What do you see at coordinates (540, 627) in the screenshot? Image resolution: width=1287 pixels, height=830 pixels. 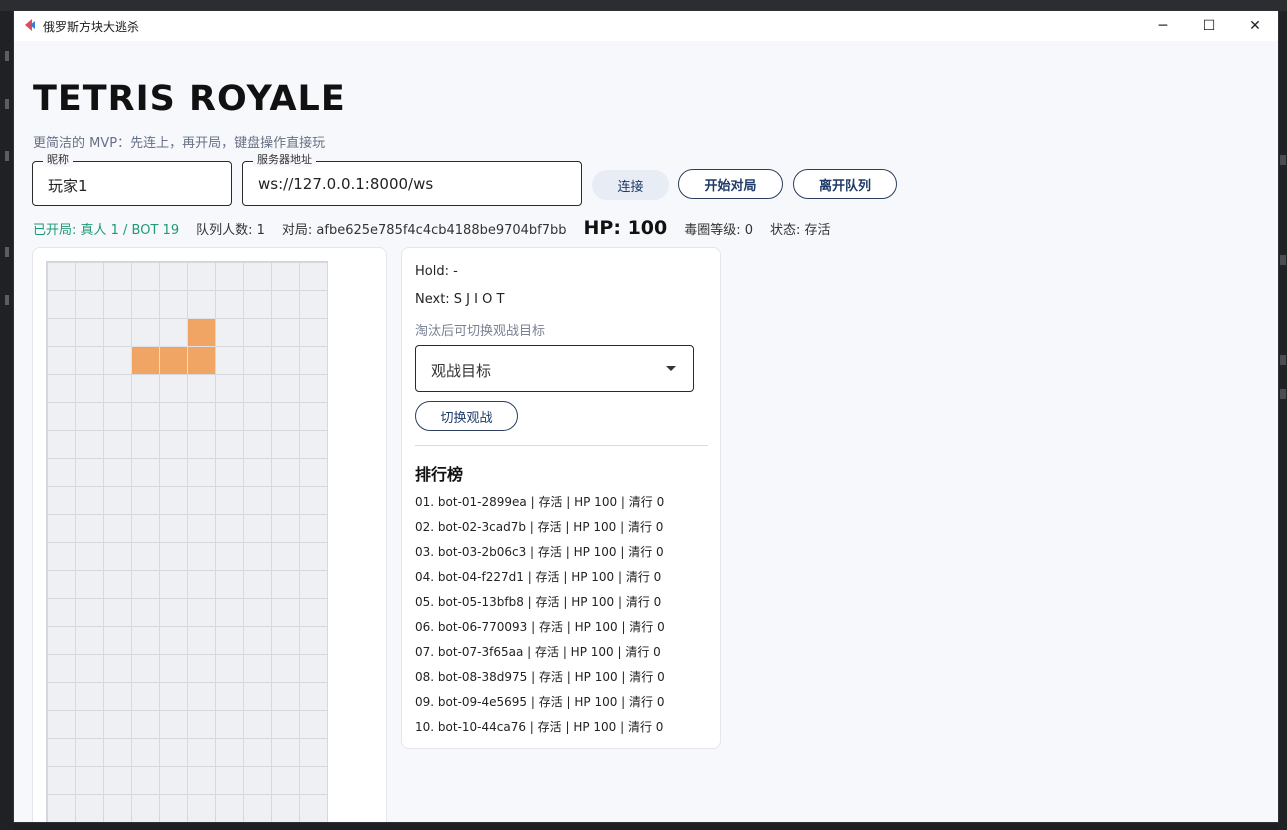 I see `leaderboard-entry: 06. bot-06-770093 | 存活 | HP 100 | 清行 0` at bounding box center [540, 627].